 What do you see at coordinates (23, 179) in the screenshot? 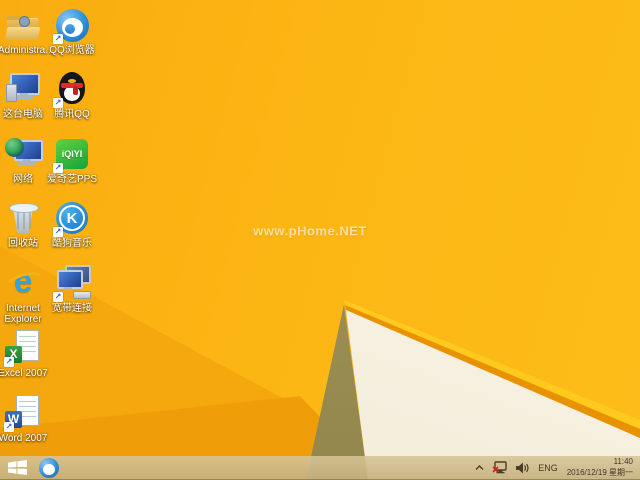
I see `icon-label: 网络` at bounding box center [23, 179].